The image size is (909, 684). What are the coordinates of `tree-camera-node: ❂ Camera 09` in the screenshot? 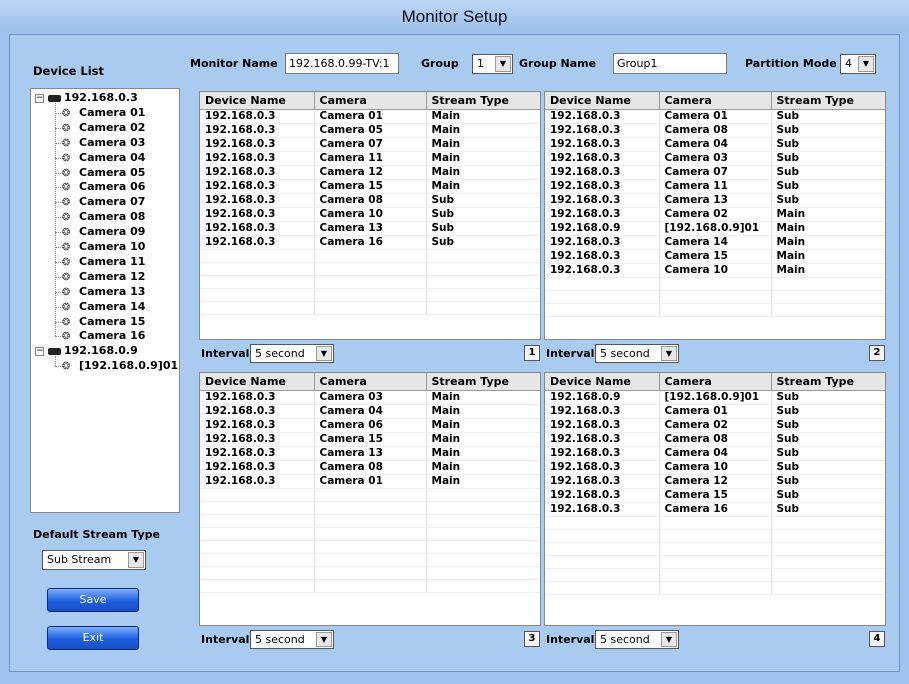 It's located at (103, 232).